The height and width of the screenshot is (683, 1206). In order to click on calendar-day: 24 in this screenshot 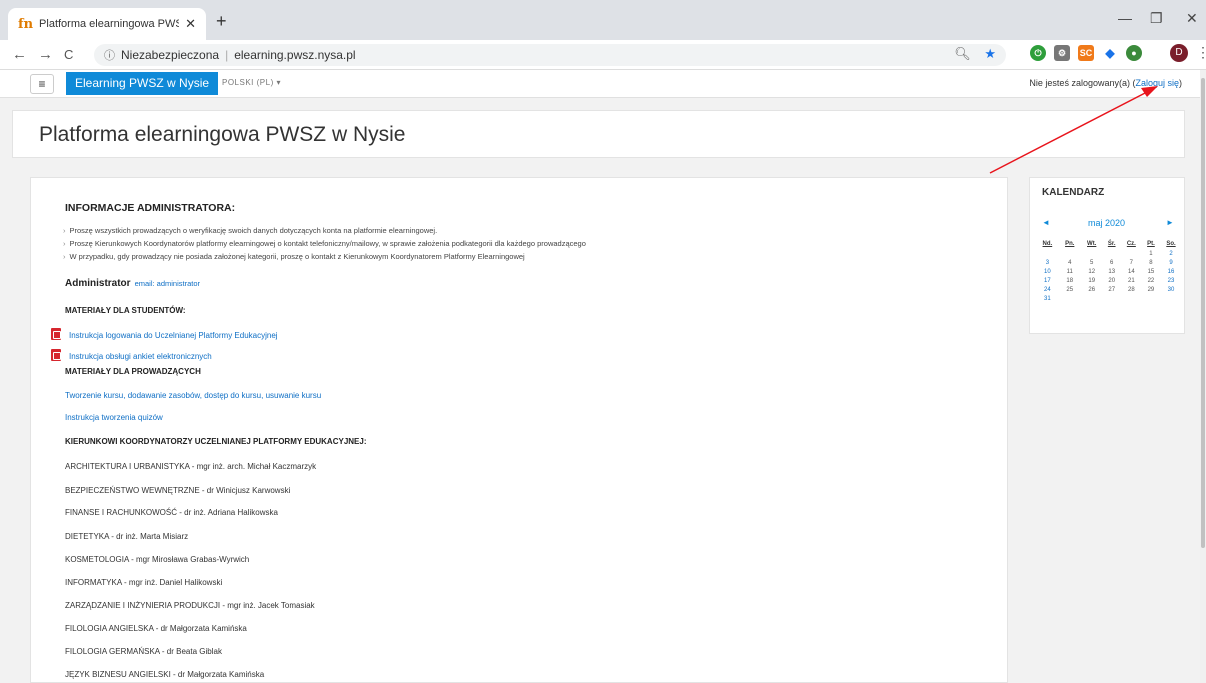, I will do `click(1047, 289)`.